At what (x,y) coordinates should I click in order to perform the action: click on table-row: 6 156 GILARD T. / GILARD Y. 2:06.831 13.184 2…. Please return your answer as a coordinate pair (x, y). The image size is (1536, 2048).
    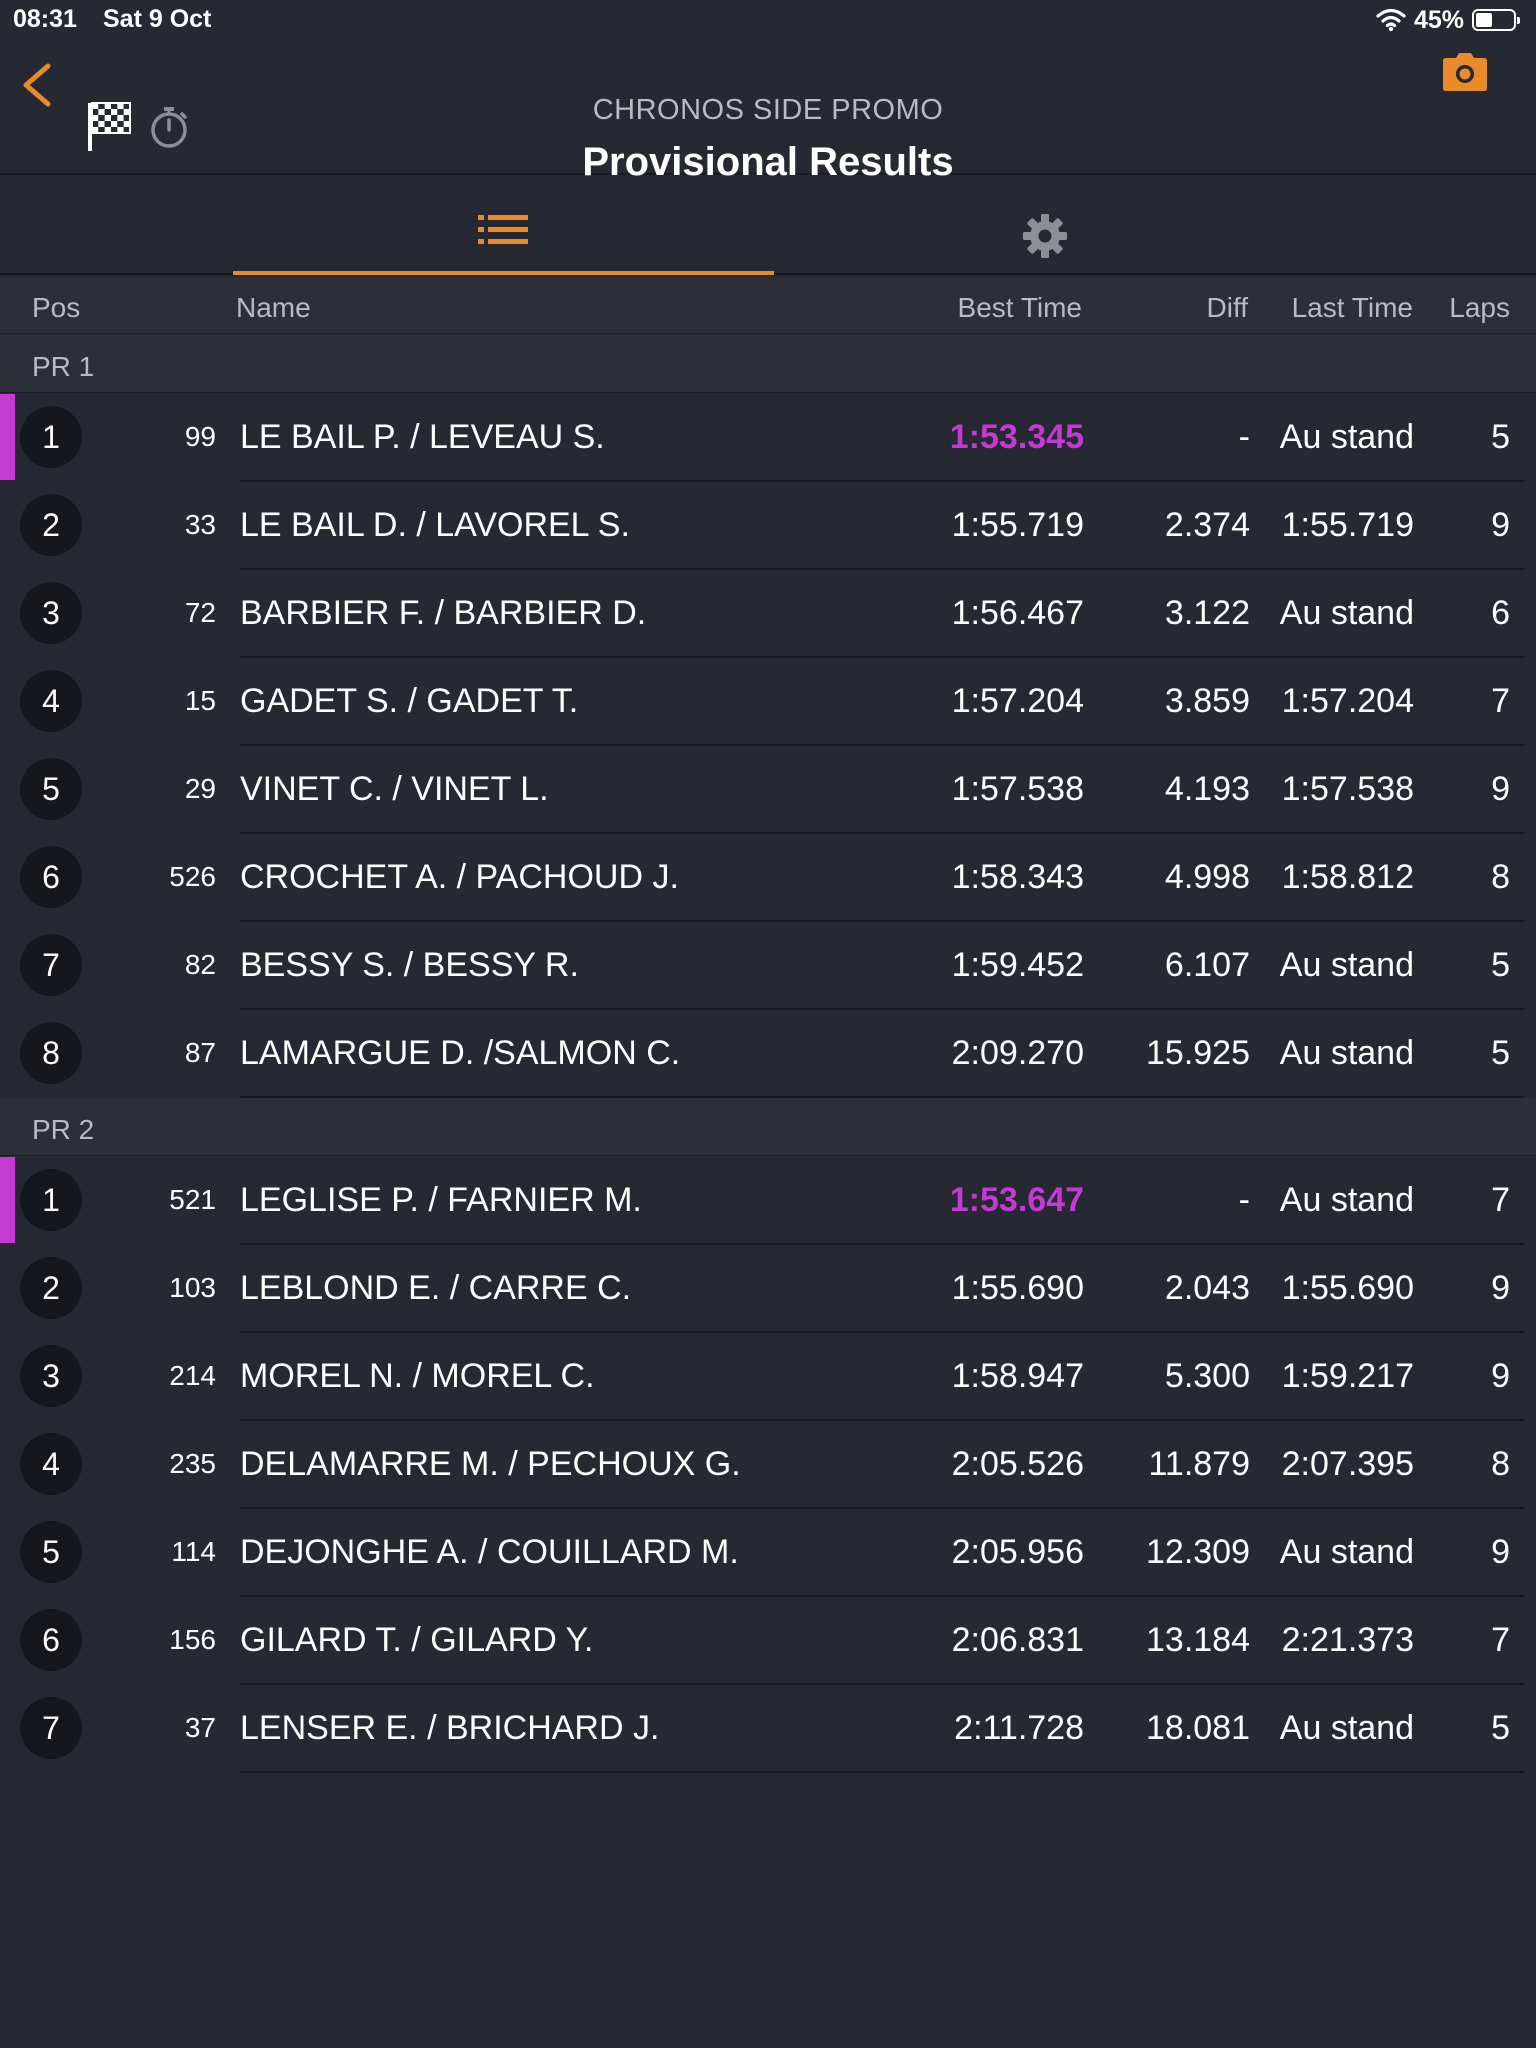
    Looking at the image, I should click on (768, 1641).